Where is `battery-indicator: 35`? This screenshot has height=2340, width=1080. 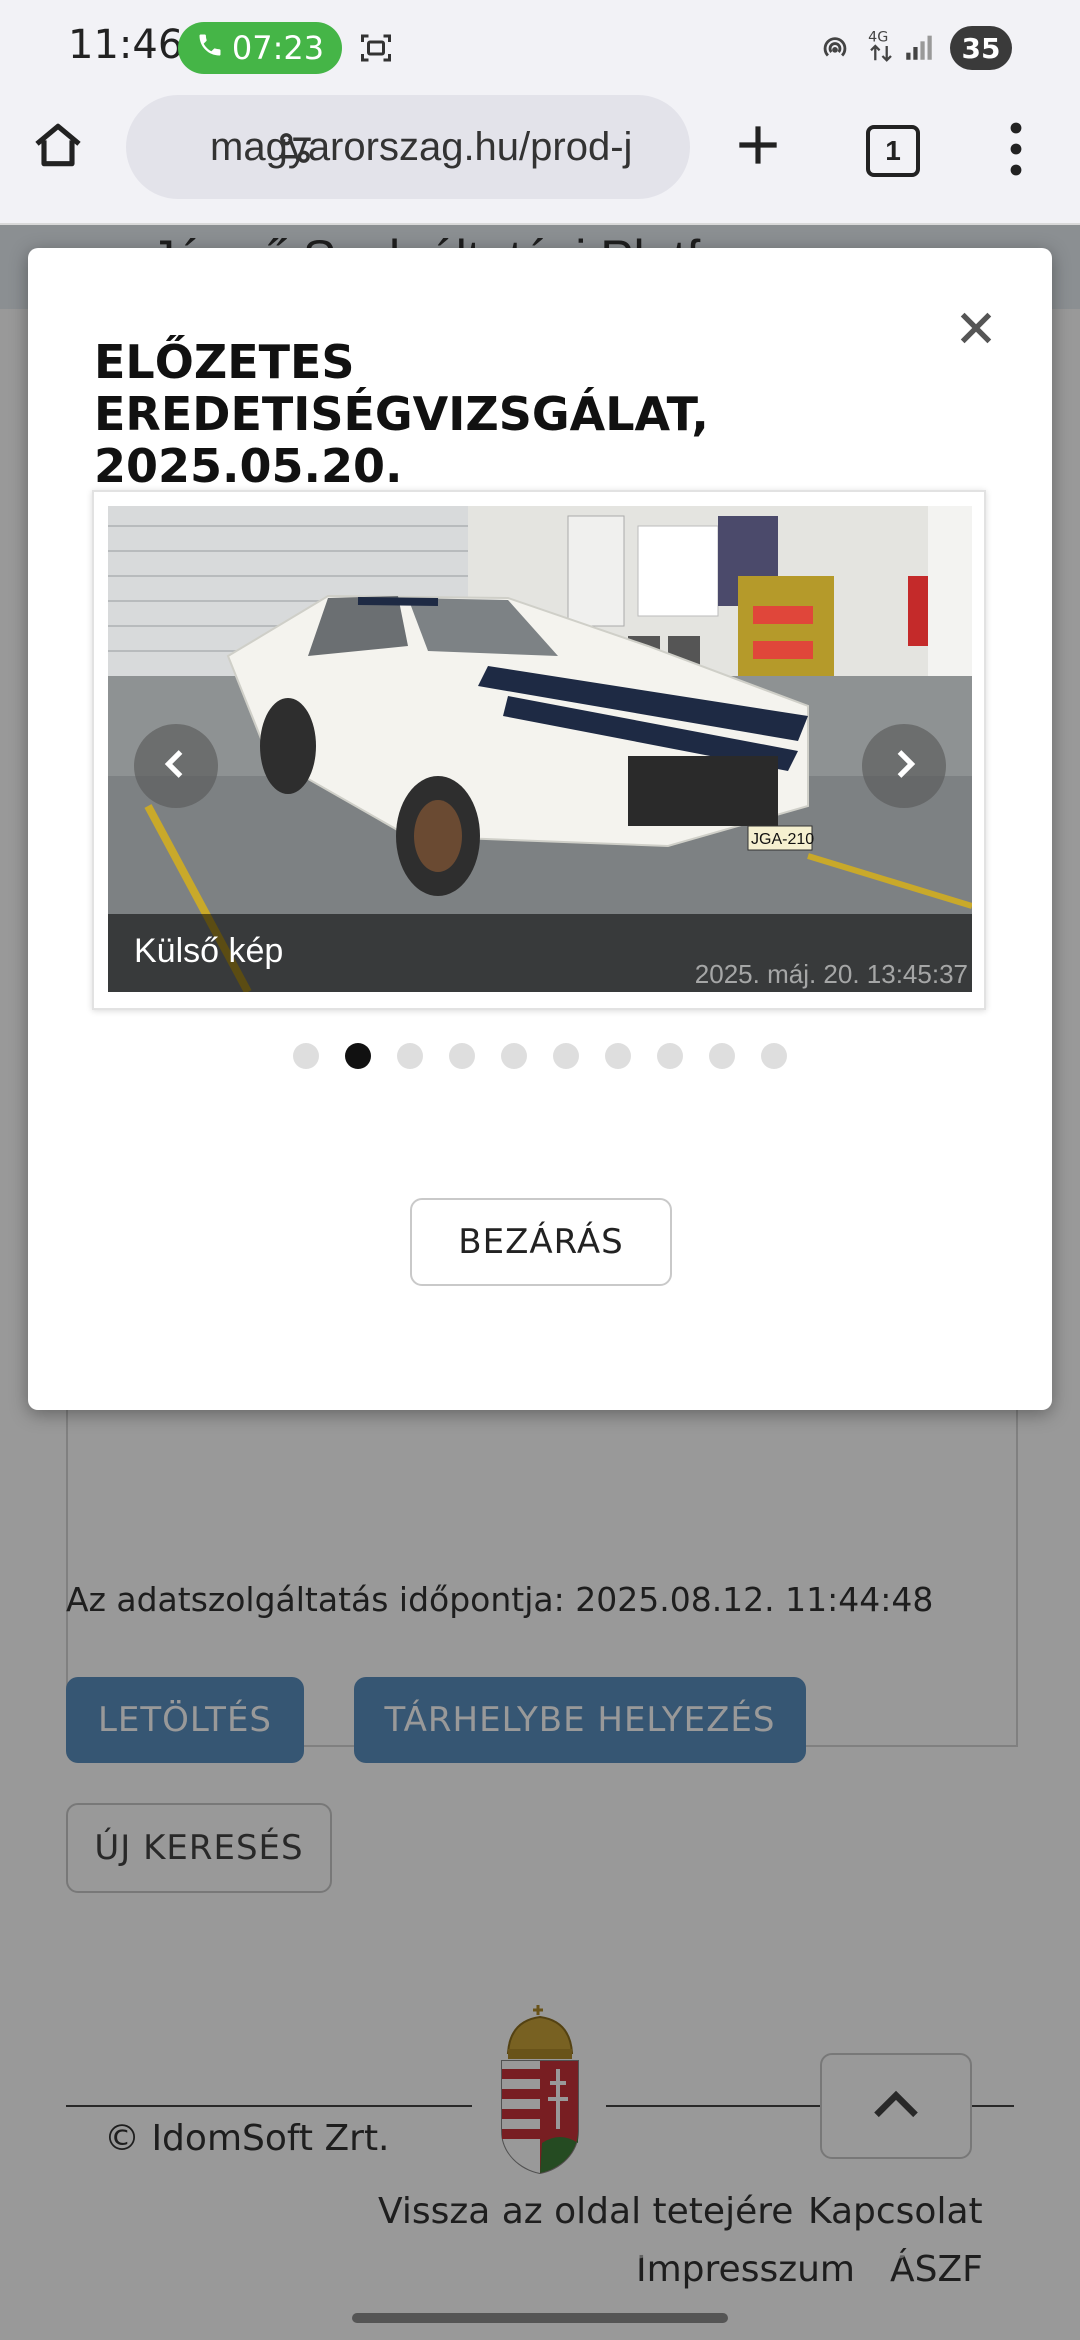 battery-indicator: 35 is located at coordinates (981, 48).